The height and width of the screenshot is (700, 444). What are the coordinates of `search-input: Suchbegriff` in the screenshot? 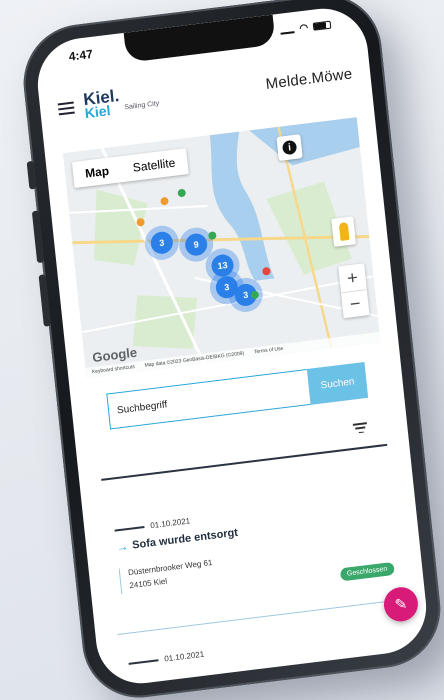 It's located at (208, 399).